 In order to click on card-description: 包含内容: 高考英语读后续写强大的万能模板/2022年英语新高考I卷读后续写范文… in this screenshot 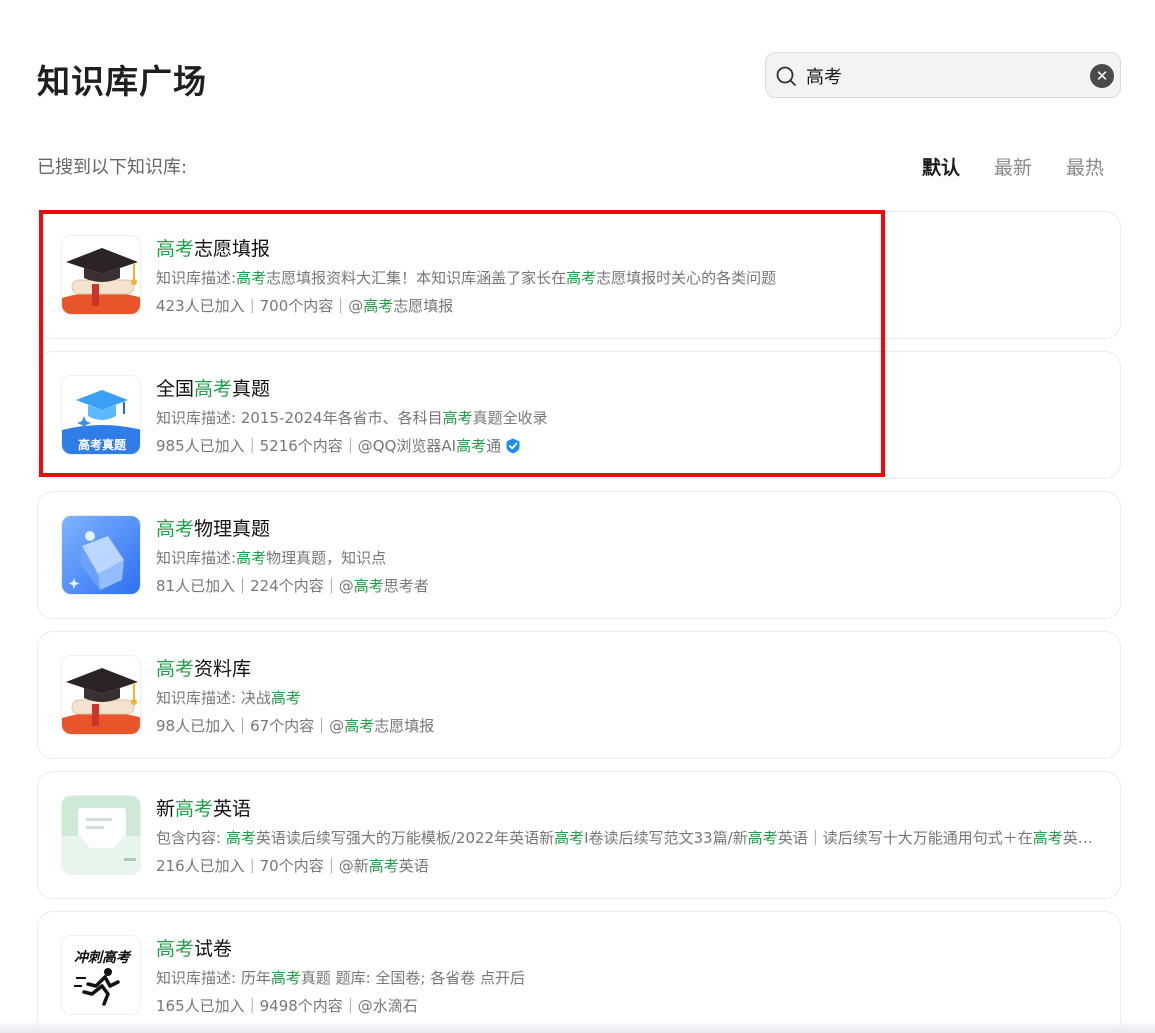, I will do `click(628, 837)`.